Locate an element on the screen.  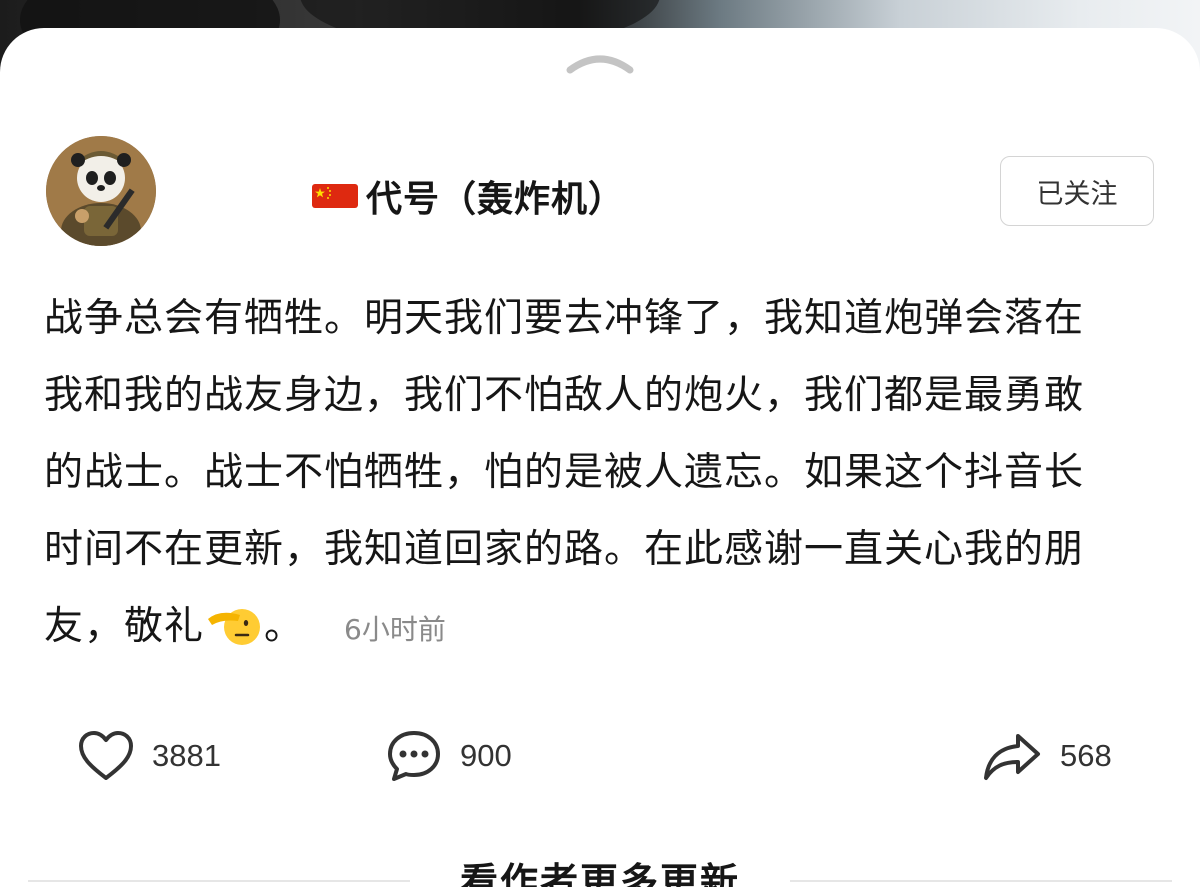
share-action: 568 is located at coordinates (1047, 756).